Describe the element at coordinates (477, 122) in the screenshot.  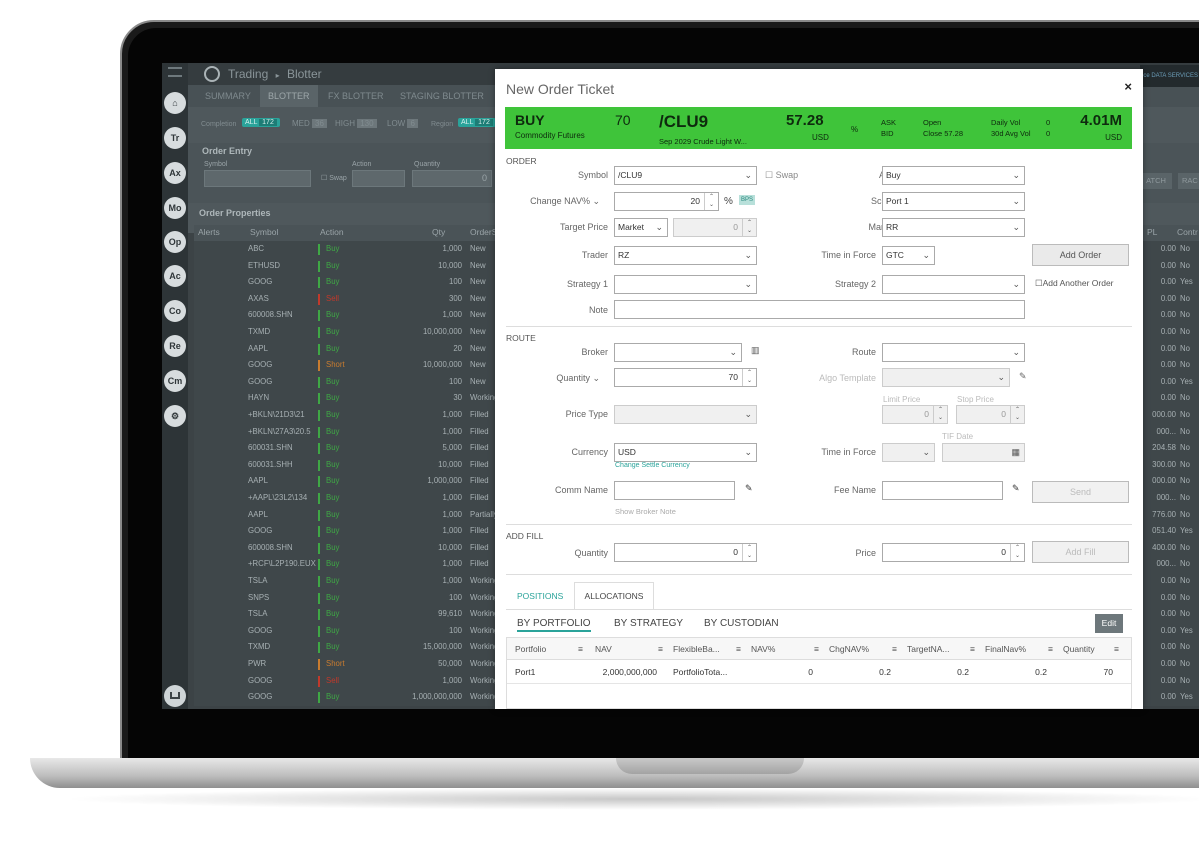
I see `region-filter-all: ALL 172` at that location.